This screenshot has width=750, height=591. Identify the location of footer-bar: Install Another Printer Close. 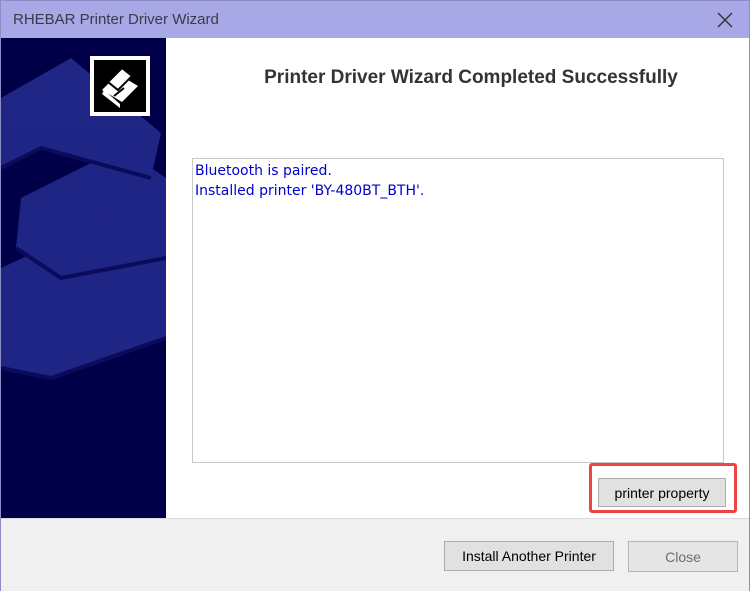
(375, 554).